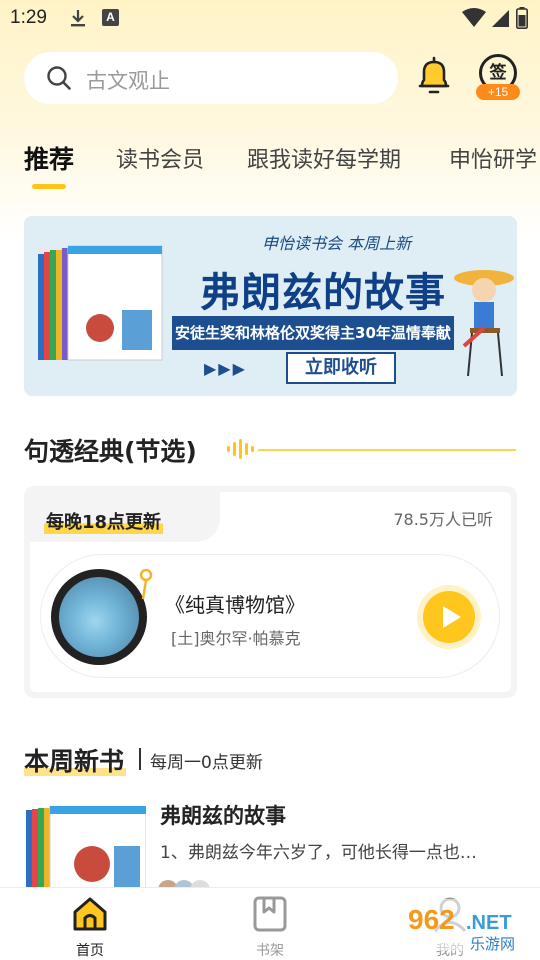 This screenshot has height=960, width=540. I want to click on play-button, so click(449, 617).